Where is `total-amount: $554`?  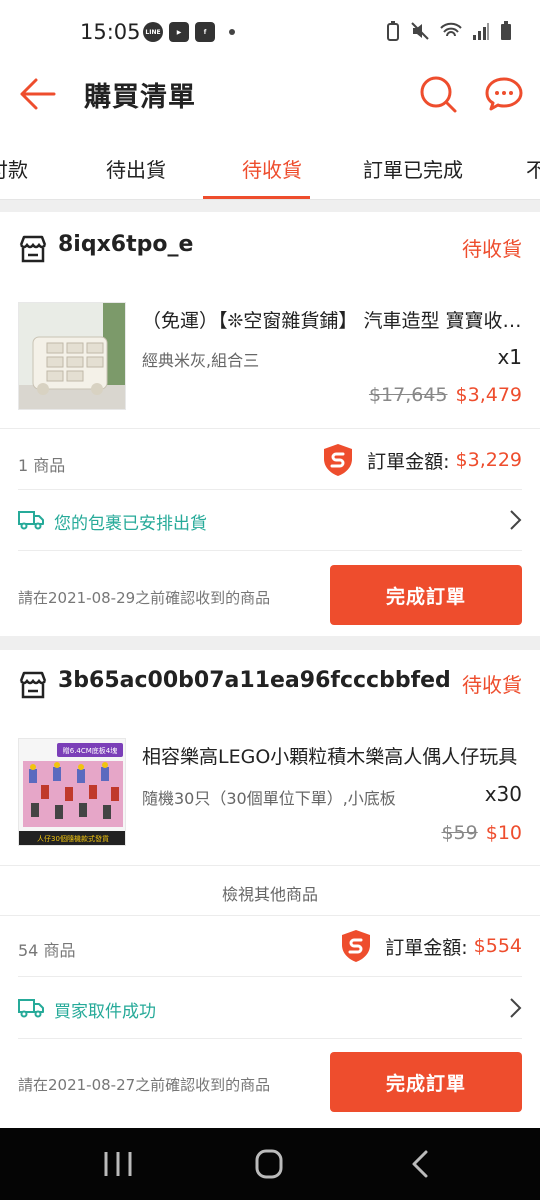
total-amount: $554 is located at coordinates (497, 946).